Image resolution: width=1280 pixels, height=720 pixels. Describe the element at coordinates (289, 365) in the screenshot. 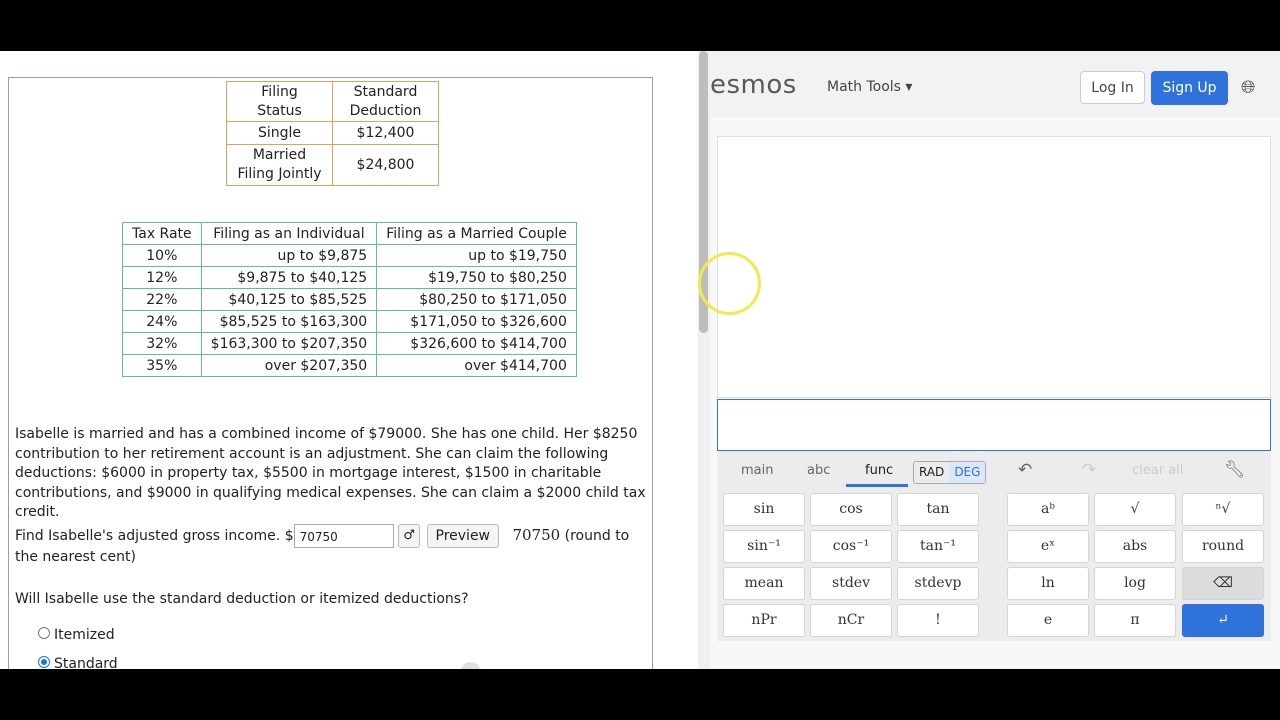

I see `table-cell: over $207,350` at that location.